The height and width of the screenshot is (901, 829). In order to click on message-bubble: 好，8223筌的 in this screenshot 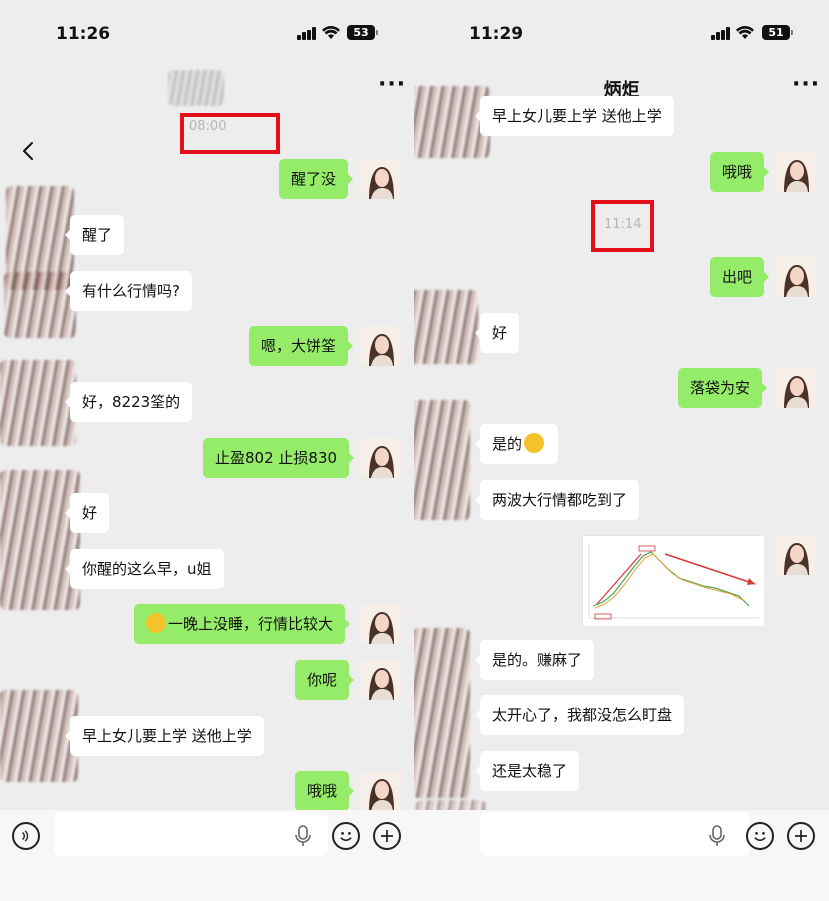, I will do `click(128, 402)`.